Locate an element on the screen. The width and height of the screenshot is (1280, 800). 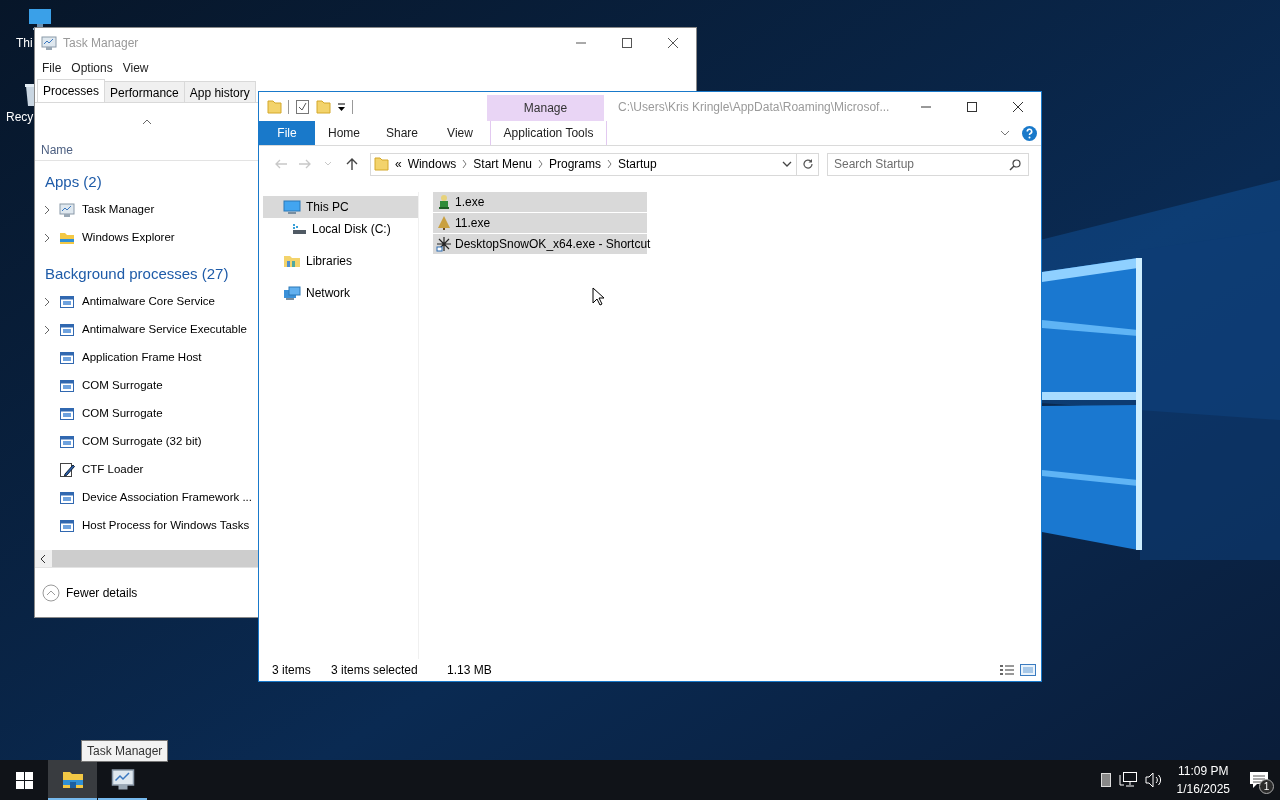
taskbar-button is located at coordinates (72, 780).